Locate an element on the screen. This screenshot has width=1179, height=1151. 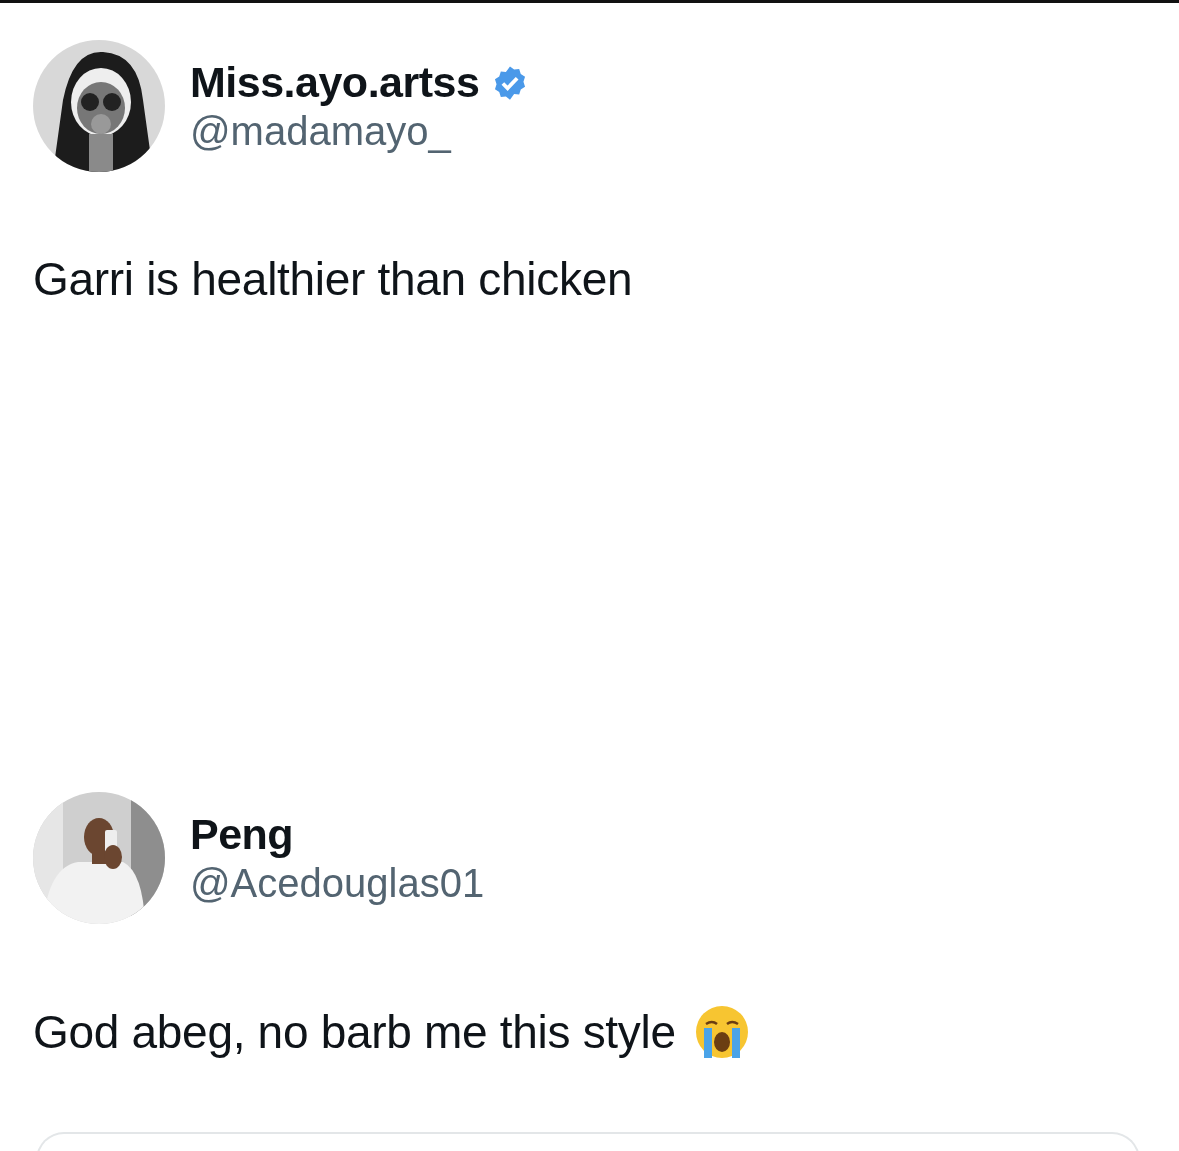
user-name: Peng is located at coordinates (242, 834).